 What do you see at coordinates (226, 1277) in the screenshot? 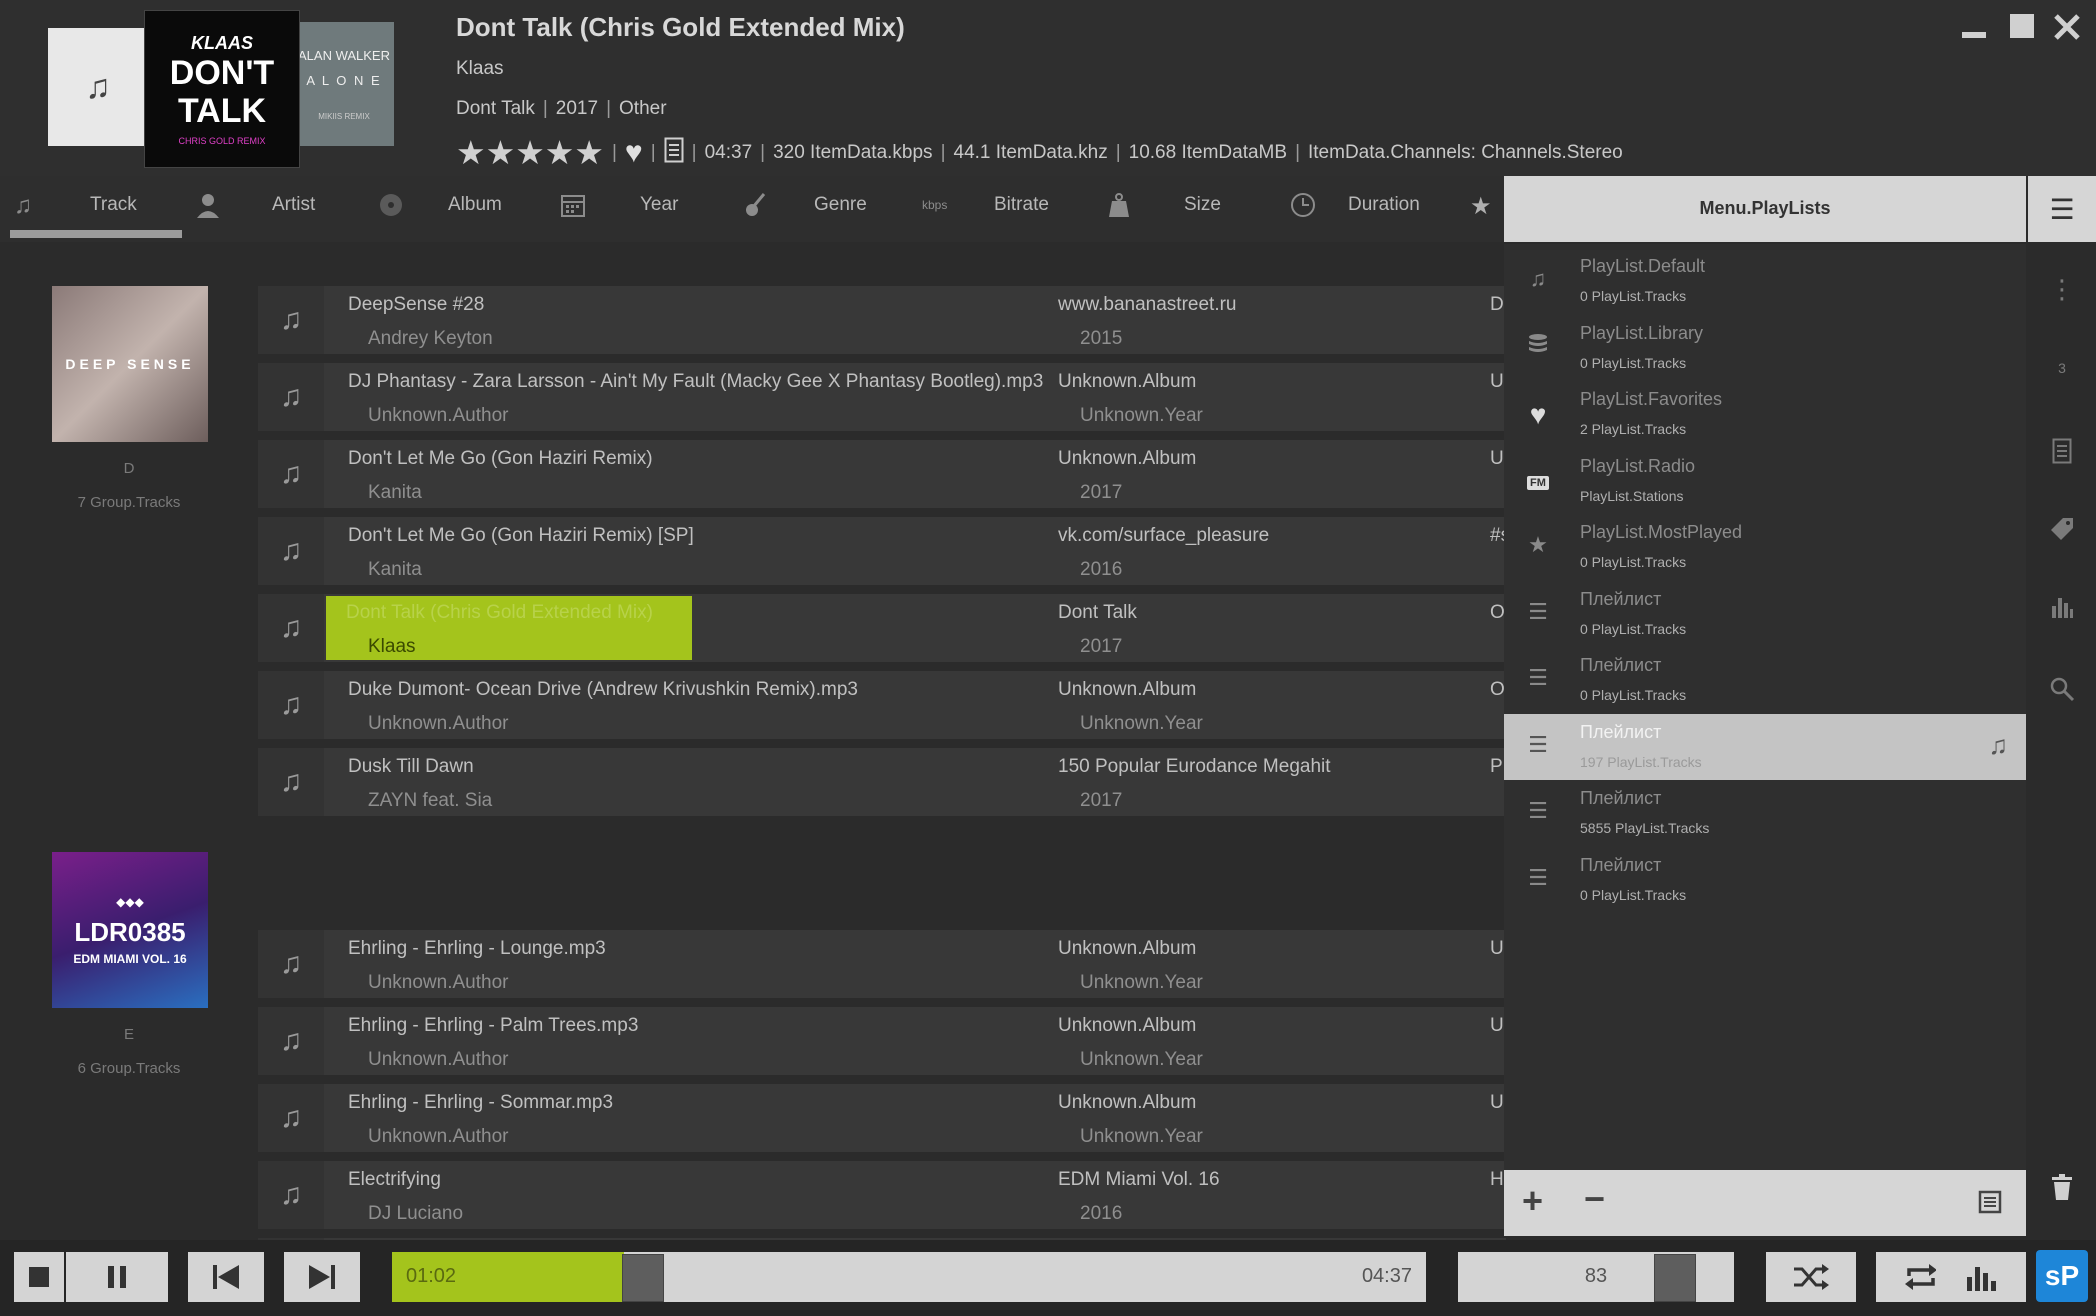
I see `previous-button` at bounding box center [226, 1277].